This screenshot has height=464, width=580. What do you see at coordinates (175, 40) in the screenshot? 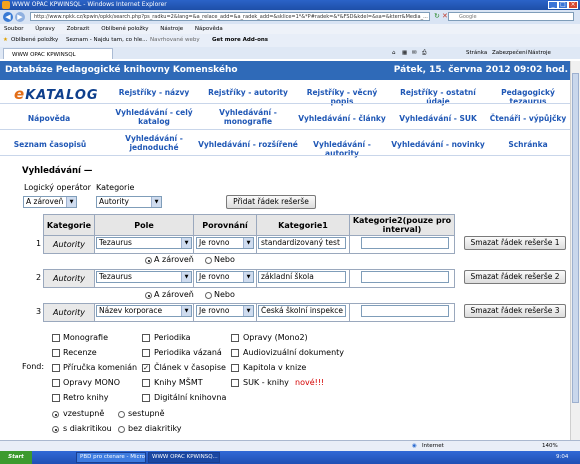
I see `favorite-link-suggested: Navrhované weby` at bounding box center [175, 40].